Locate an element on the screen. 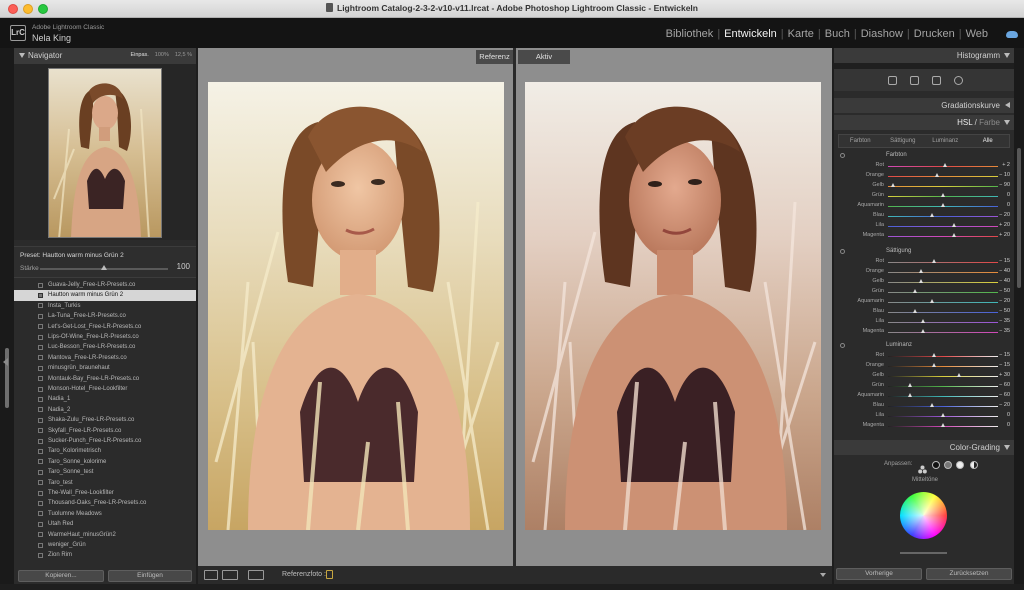  preset-item: La-Tuna_Free-LR-Presets.co is located at coordinates (105, 316).